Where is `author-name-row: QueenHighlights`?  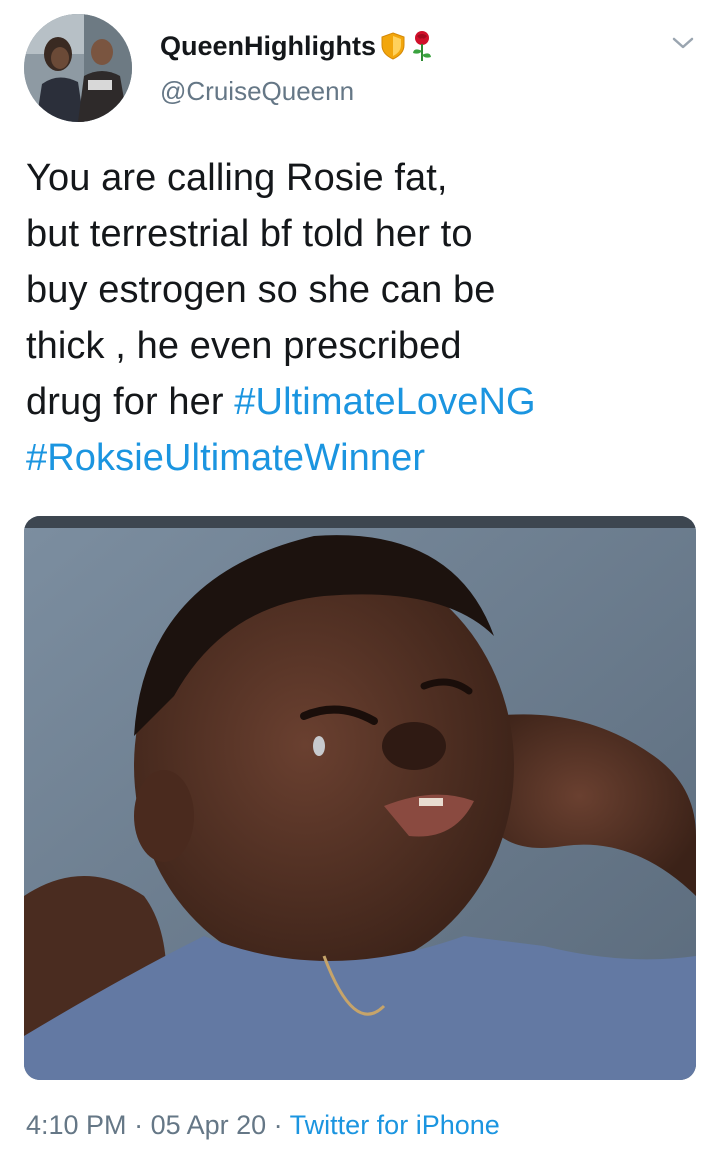
author-name-row: QueenHighlights is located at coordinates (297, 46).